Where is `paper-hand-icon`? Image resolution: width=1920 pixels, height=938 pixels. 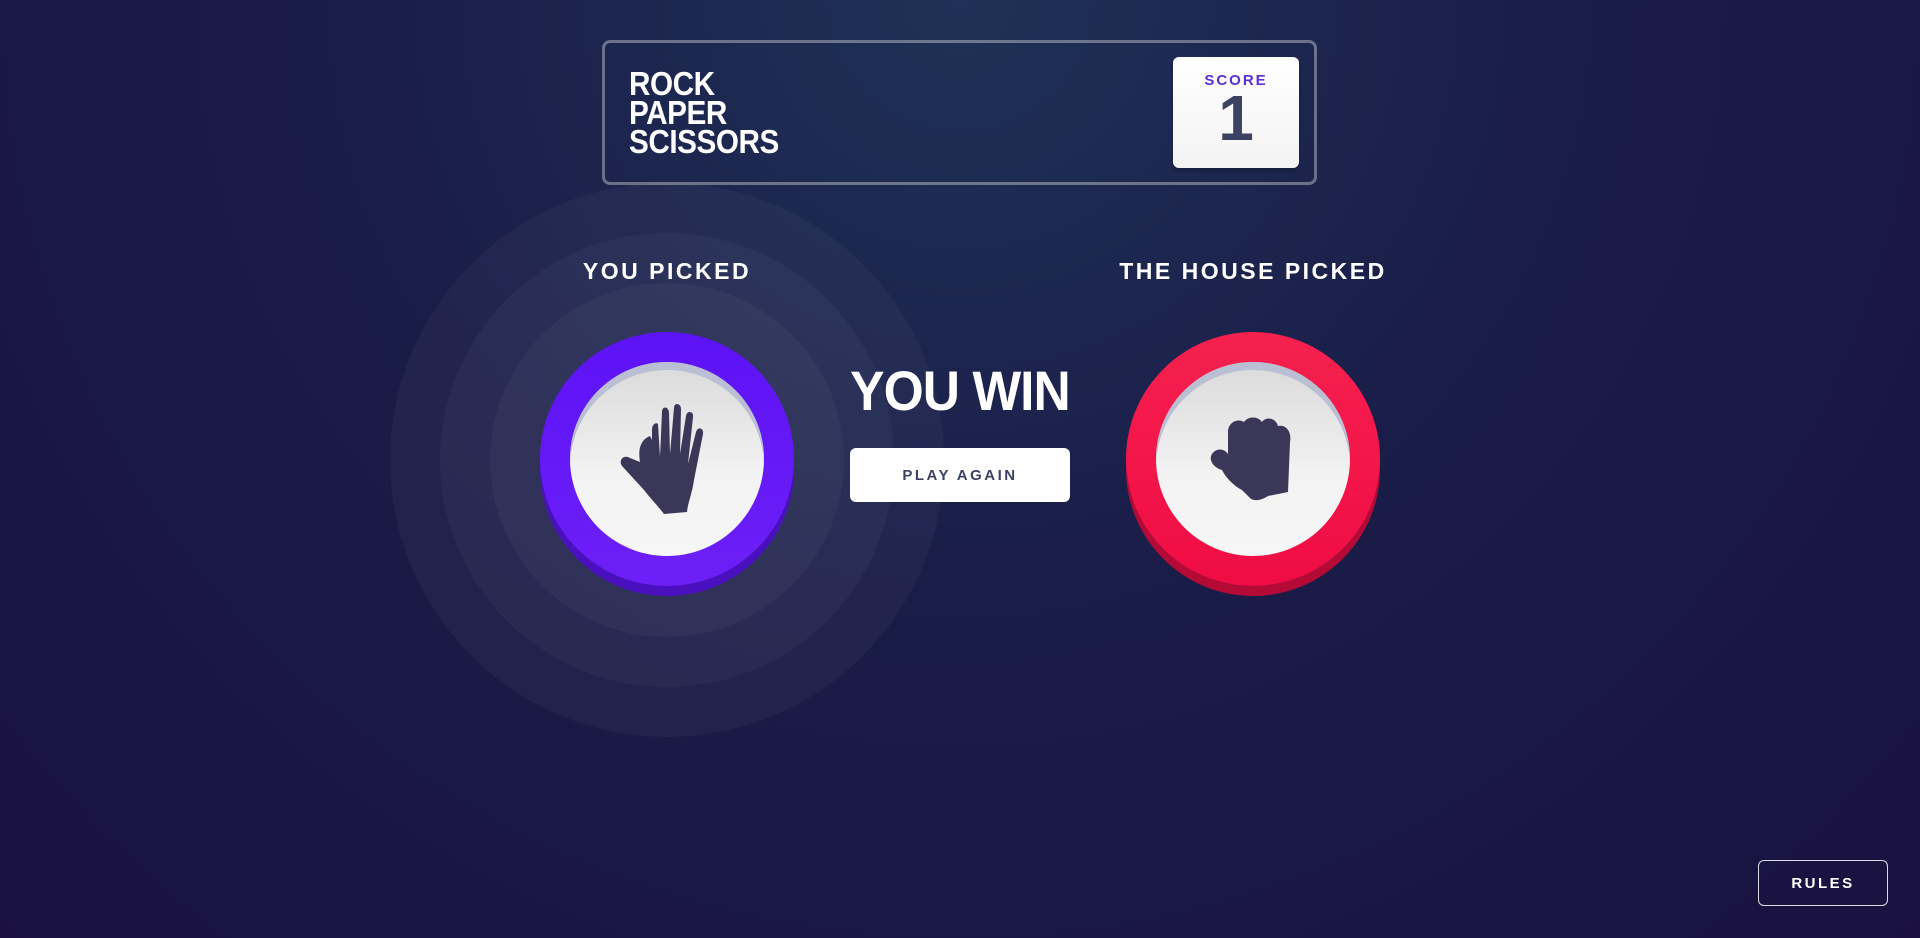
paper-hand-icon is located at coordinates (662, 458).